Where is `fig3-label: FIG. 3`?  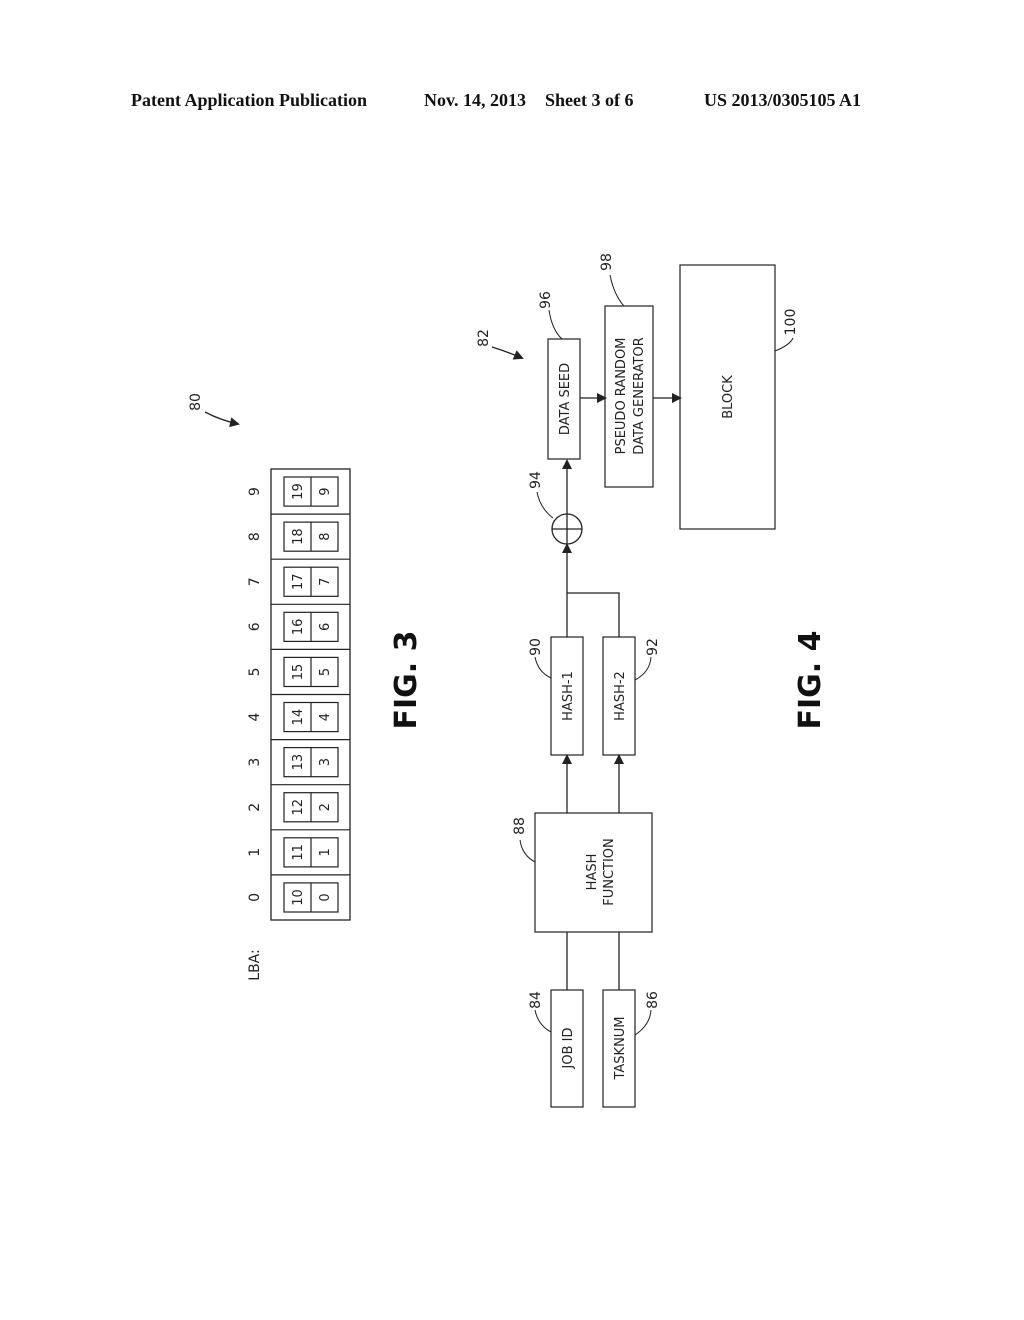 fig3-label: FIG. 3 is located at coordinates (406, 680).